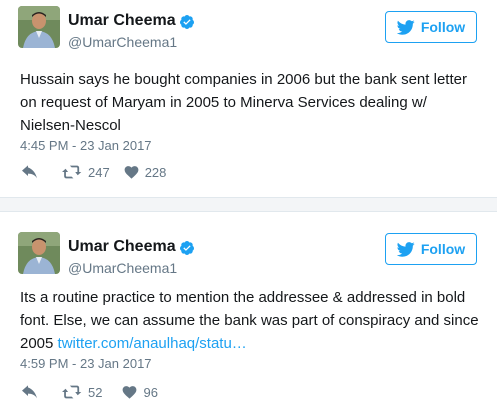 This screenshot has height=417, width=497. Describe the element at coordinates (140, 392) in the screenshot. I see `like-button: 96` at that location.